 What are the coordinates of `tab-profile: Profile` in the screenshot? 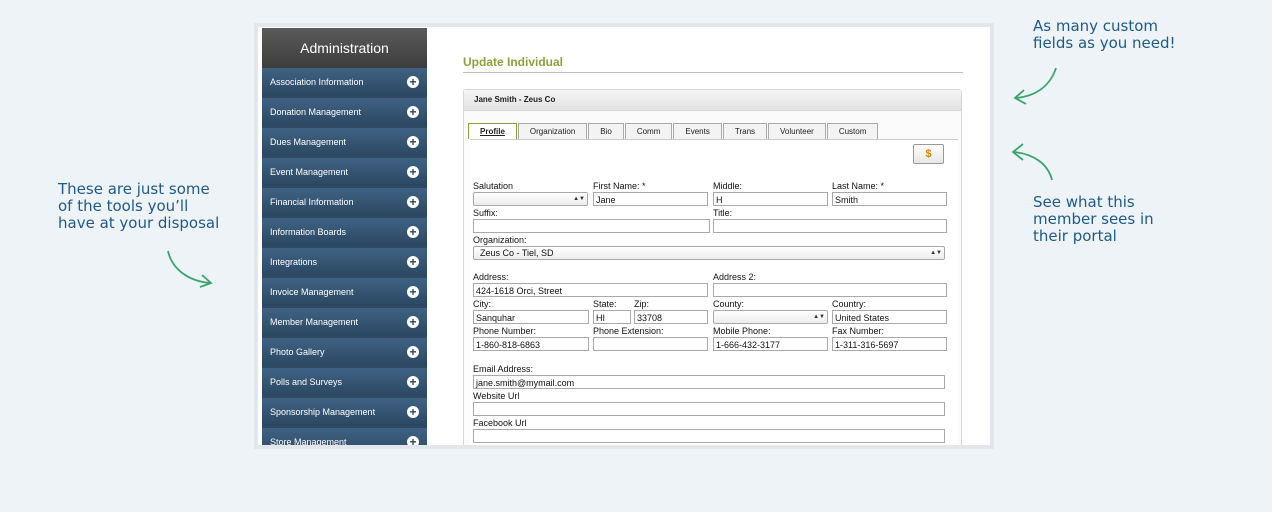 It's located at (492, 131).